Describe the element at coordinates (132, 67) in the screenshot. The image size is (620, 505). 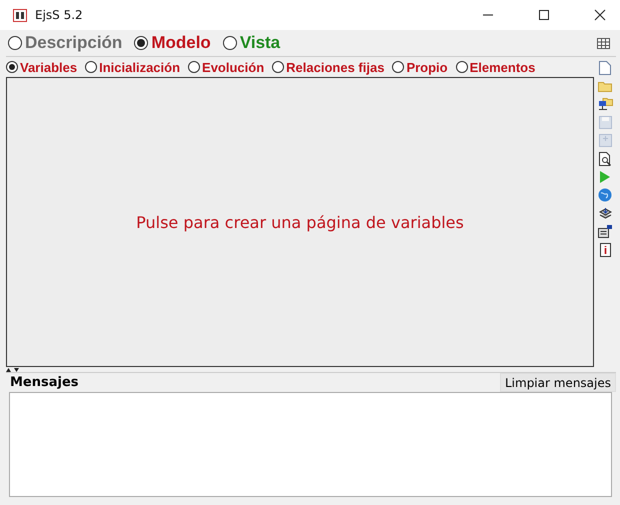
I see `sub-tab: Inicialización` at that location.